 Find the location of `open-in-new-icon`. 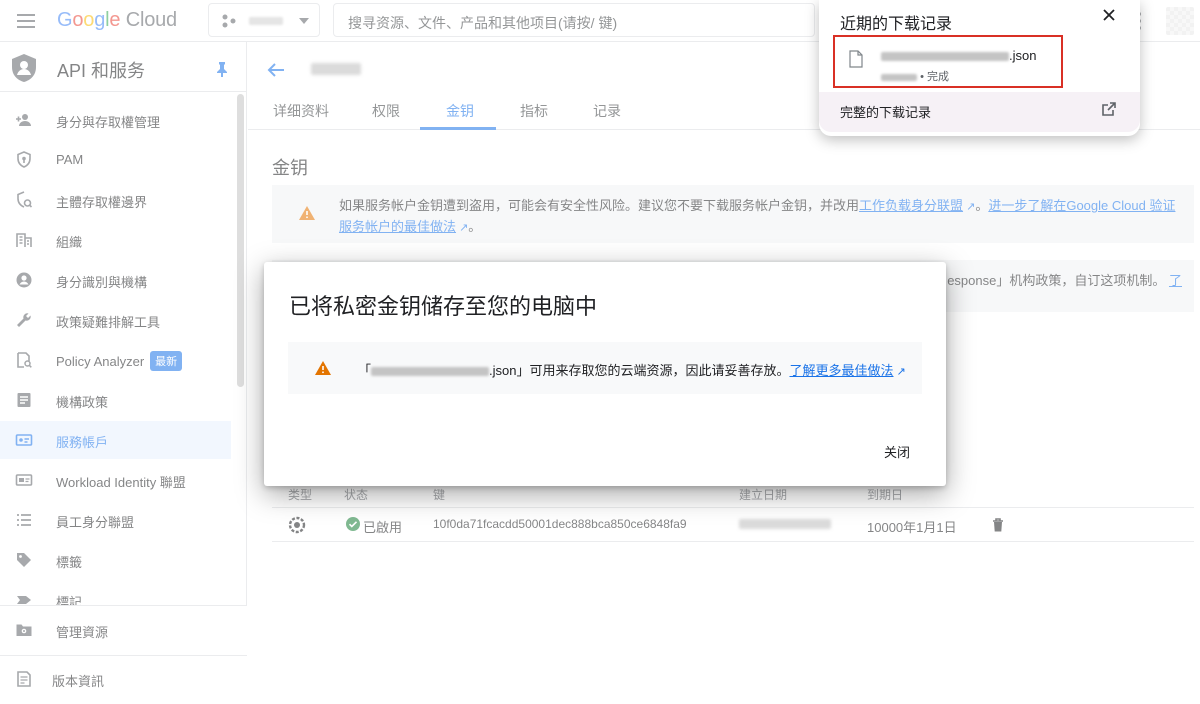

open-in-new-icon is located at coordinates (1109, 109).